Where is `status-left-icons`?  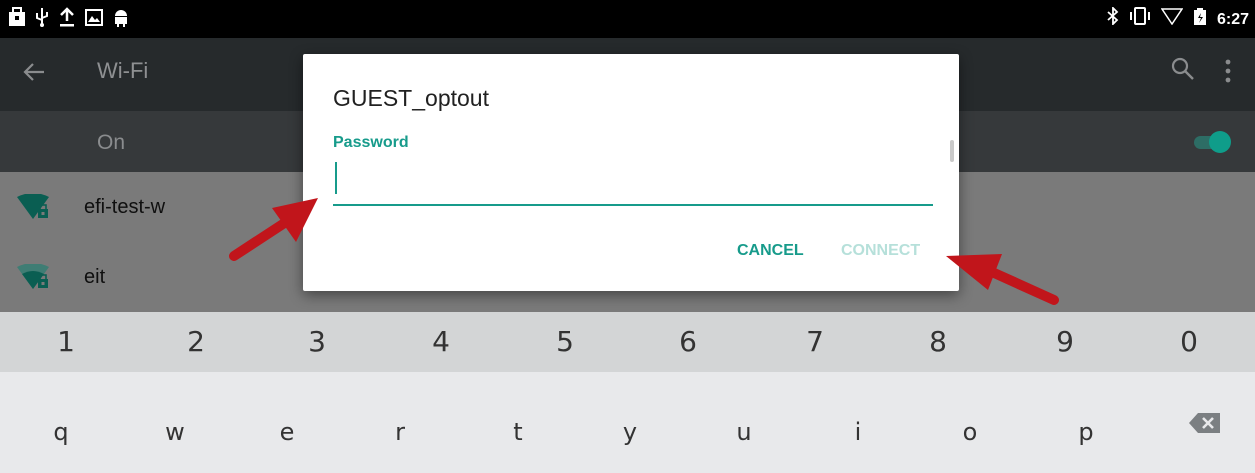
status-left-icons is located at coordinates (69, 20).